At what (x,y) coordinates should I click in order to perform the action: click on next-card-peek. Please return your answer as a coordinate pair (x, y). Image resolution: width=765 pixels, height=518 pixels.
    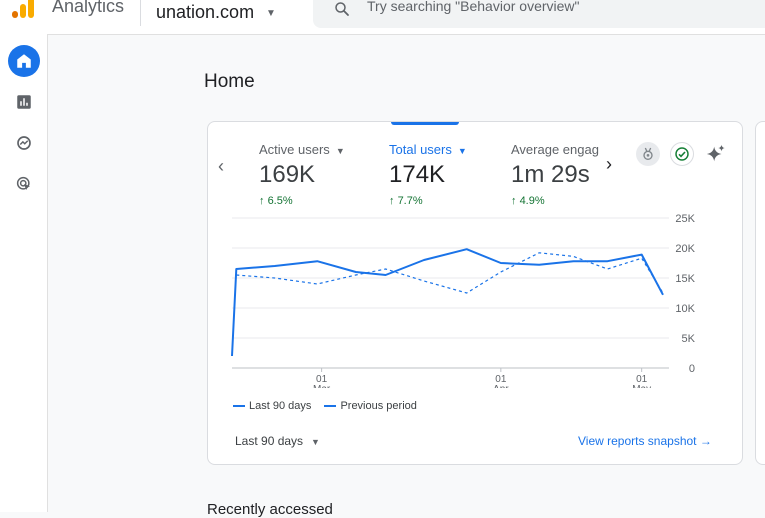
    Looking at the image, I should click on (760, 293).